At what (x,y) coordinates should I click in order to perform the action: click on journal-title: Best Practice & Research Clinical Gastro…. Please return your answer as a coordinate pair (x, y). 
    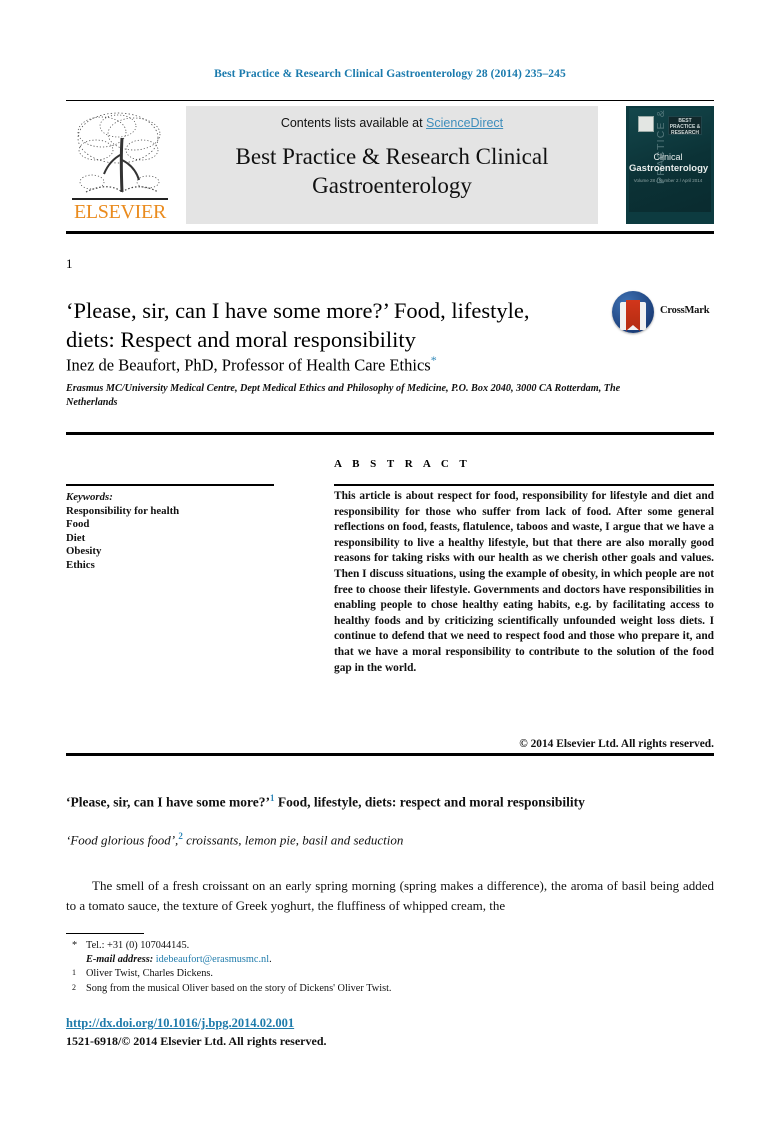
    Looking at the image, I should click on (392, 171).